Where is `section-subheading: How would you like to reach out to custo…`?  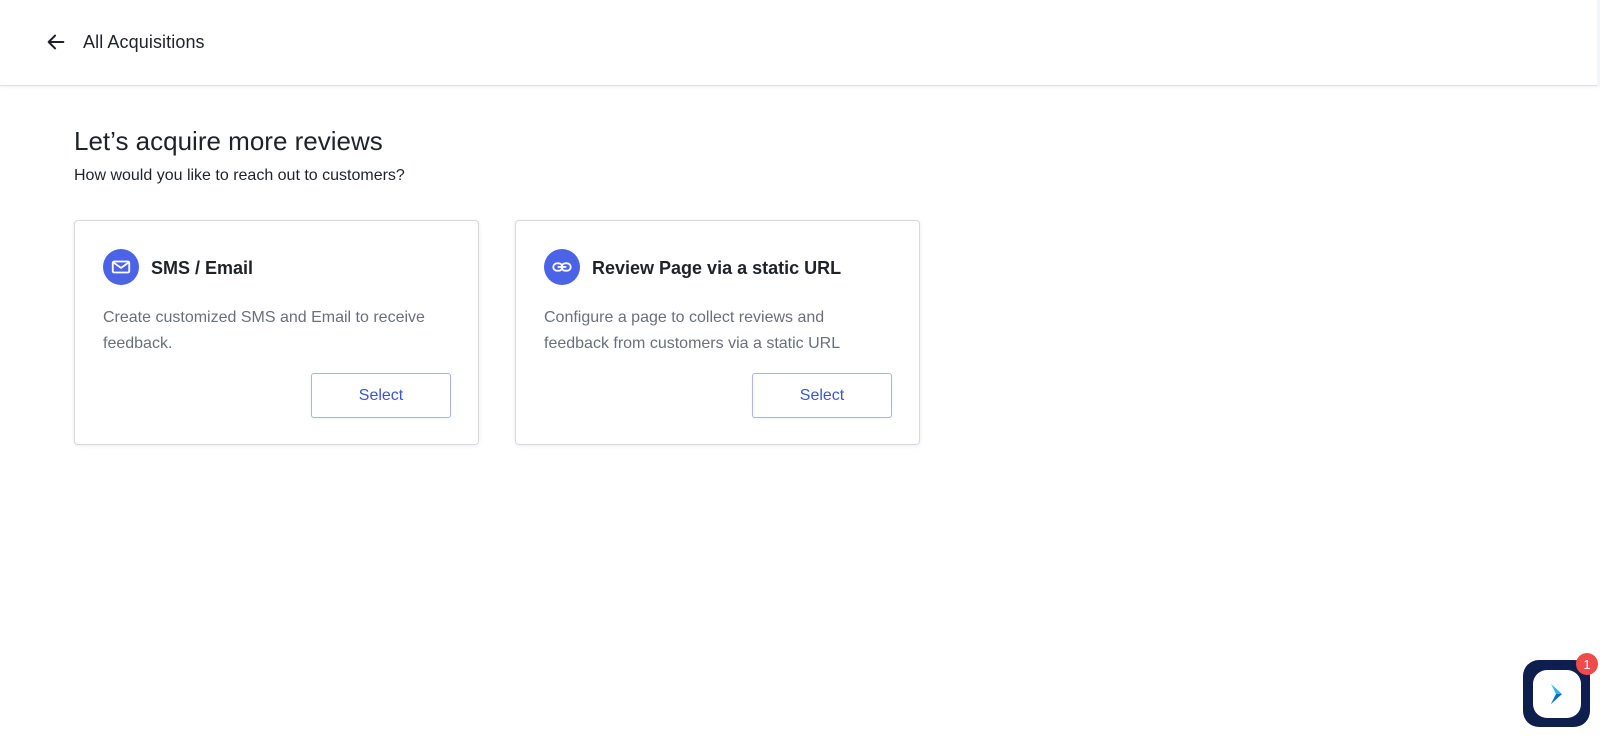 section-subheading: How would you like to reach out to custo… is located at coordinates (239, 175).